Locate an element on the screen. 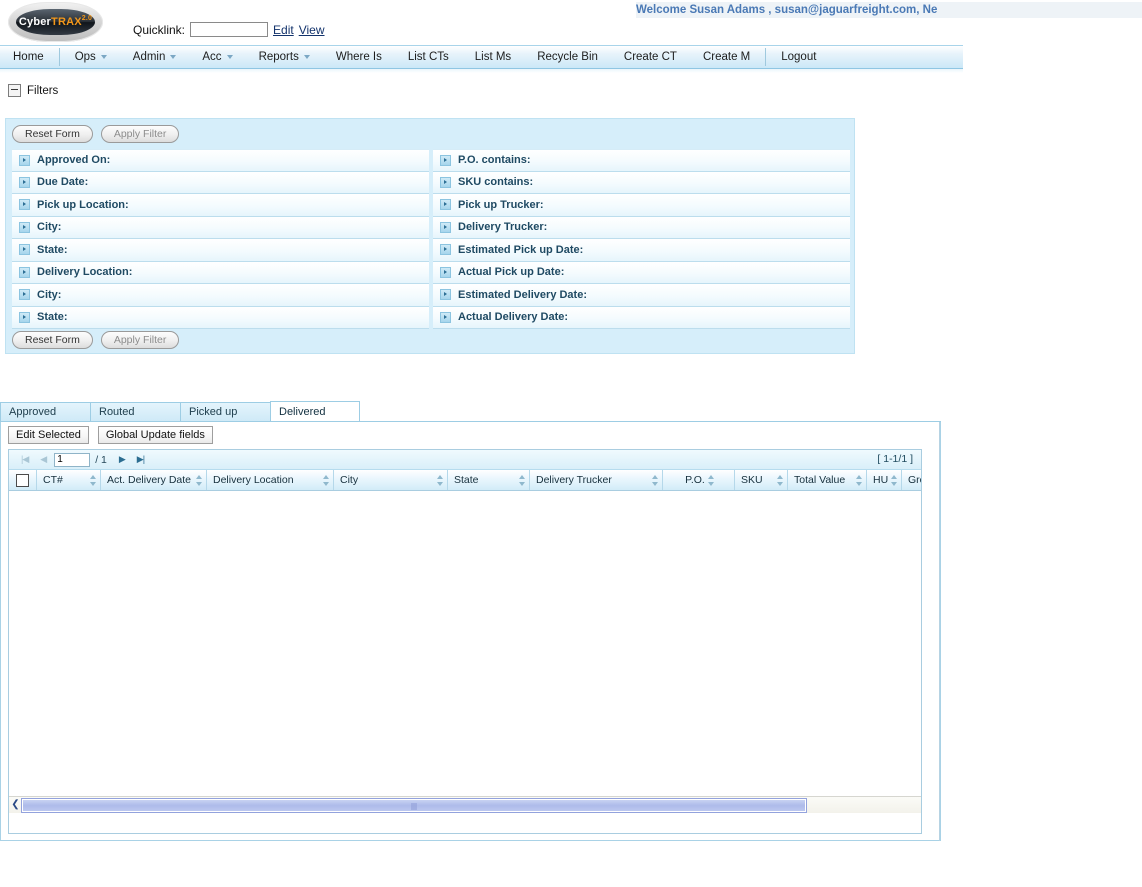 This screenshot has width=1142, height=887. filter-row-pickup-city: City: is located at coordinates (220, 227).